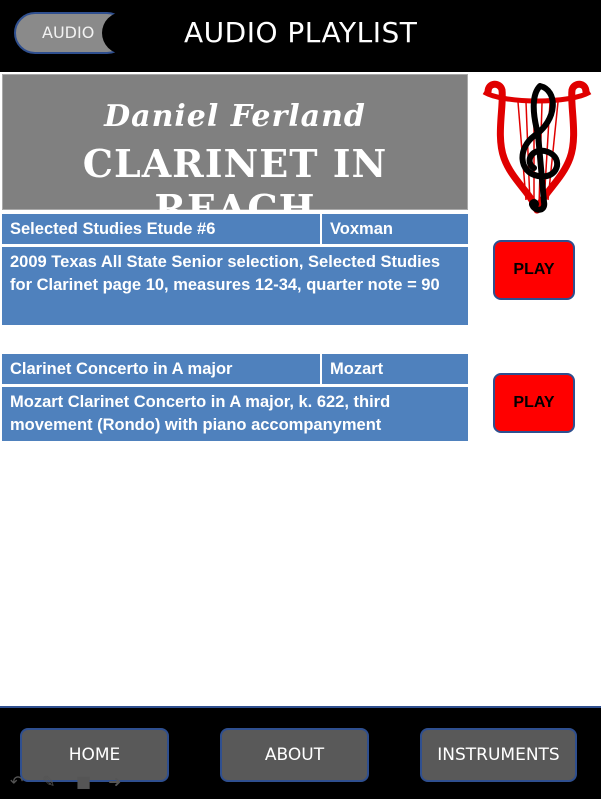 The height and width of the screenshot is (799, 601). What do you see at coordinates (235, 116) in the screenshot?
I see `banner-author: Daniel Ferland` at bounding box center [235, 116].